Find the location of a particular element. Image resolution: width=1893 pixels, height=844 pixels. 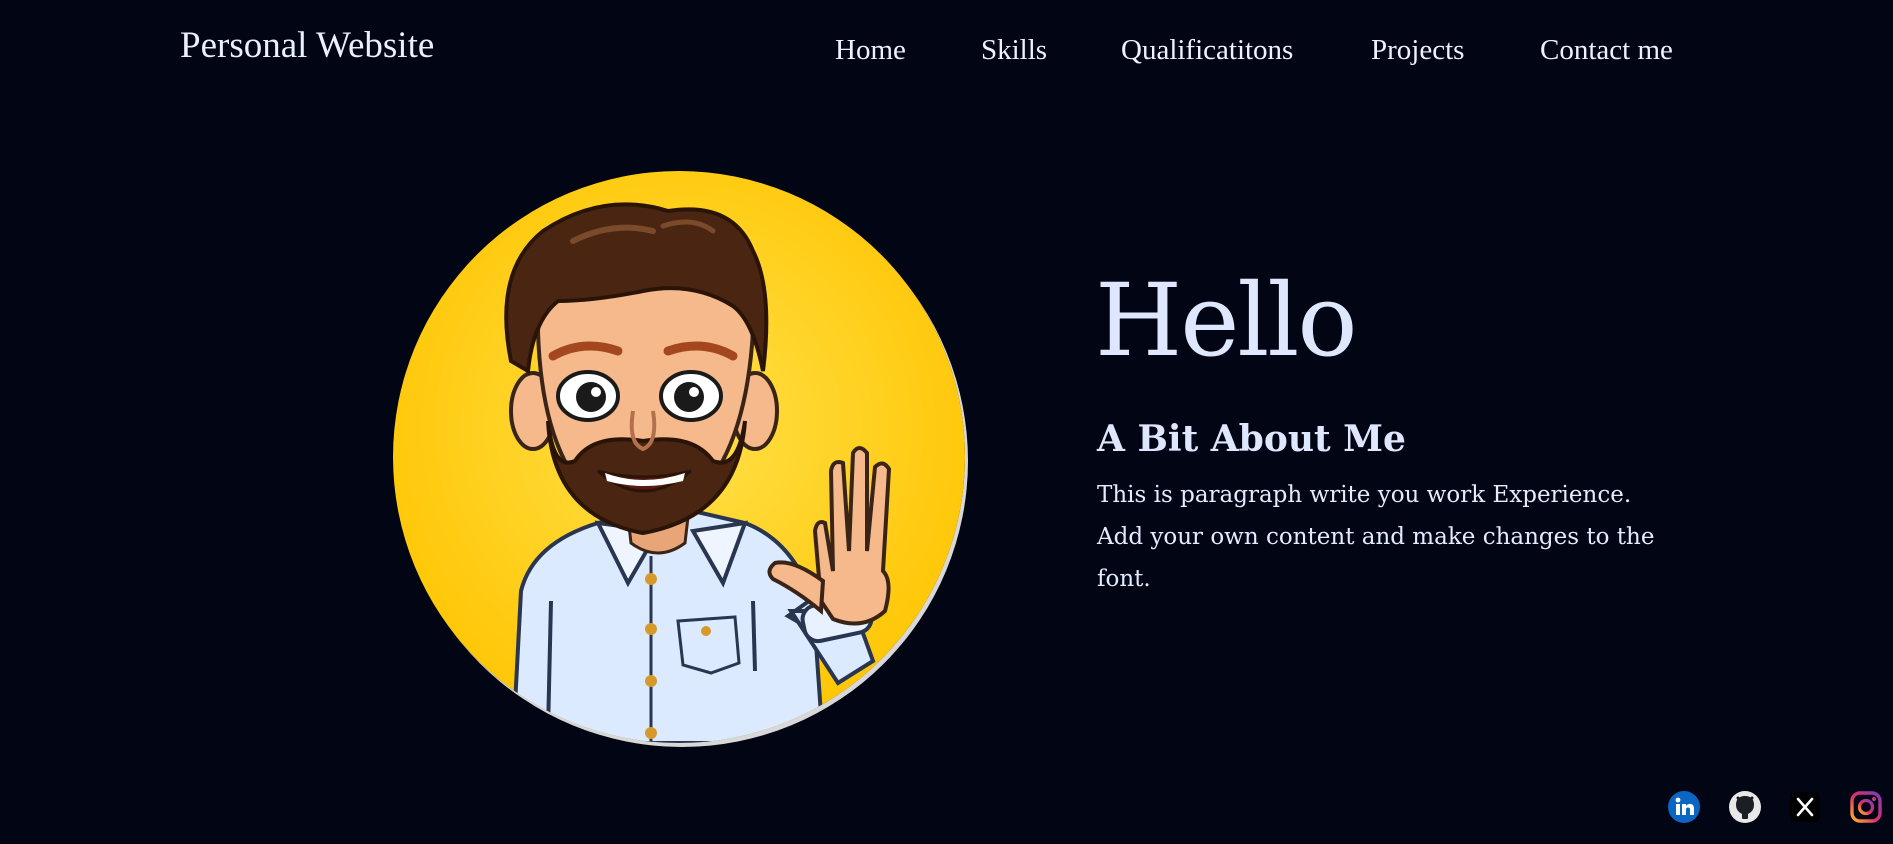

x-icon is located at coordinates (1805, 807).